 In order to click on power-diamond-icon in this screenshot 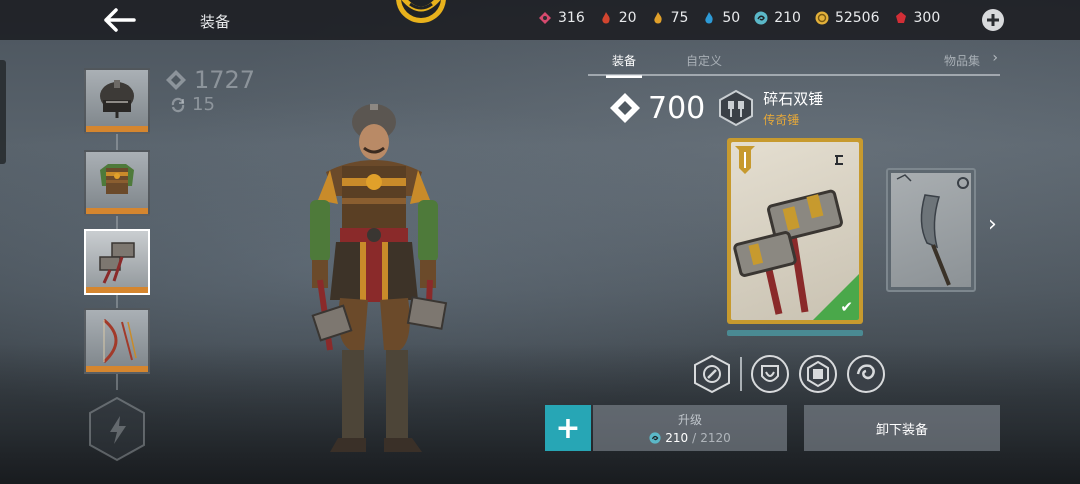, I will do `click(176, 80)`.